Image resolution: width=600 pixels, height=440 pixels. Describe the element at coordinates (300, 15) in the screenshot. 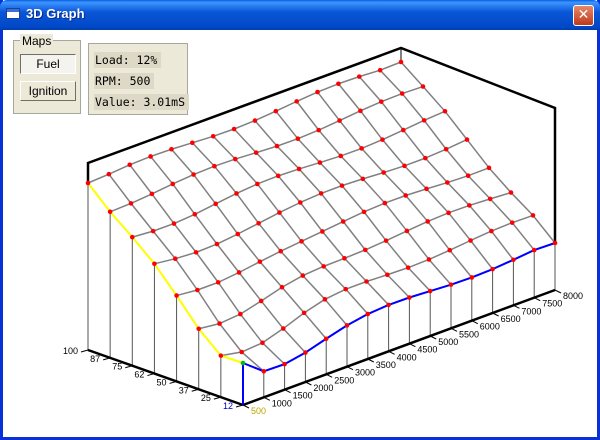

I see `title-bar: 3D Graph ✕` at that location.